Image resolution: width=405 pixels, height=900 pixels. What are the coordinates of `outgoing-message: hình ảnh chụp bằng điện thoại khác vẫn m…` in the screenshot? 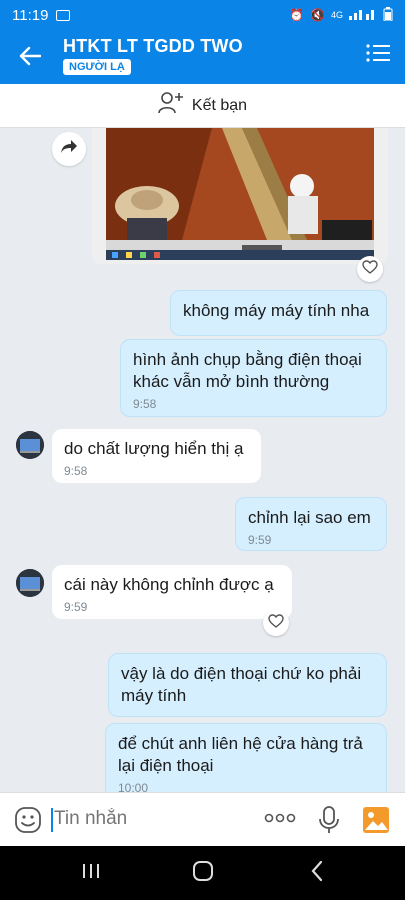 It's located at (253, 378).